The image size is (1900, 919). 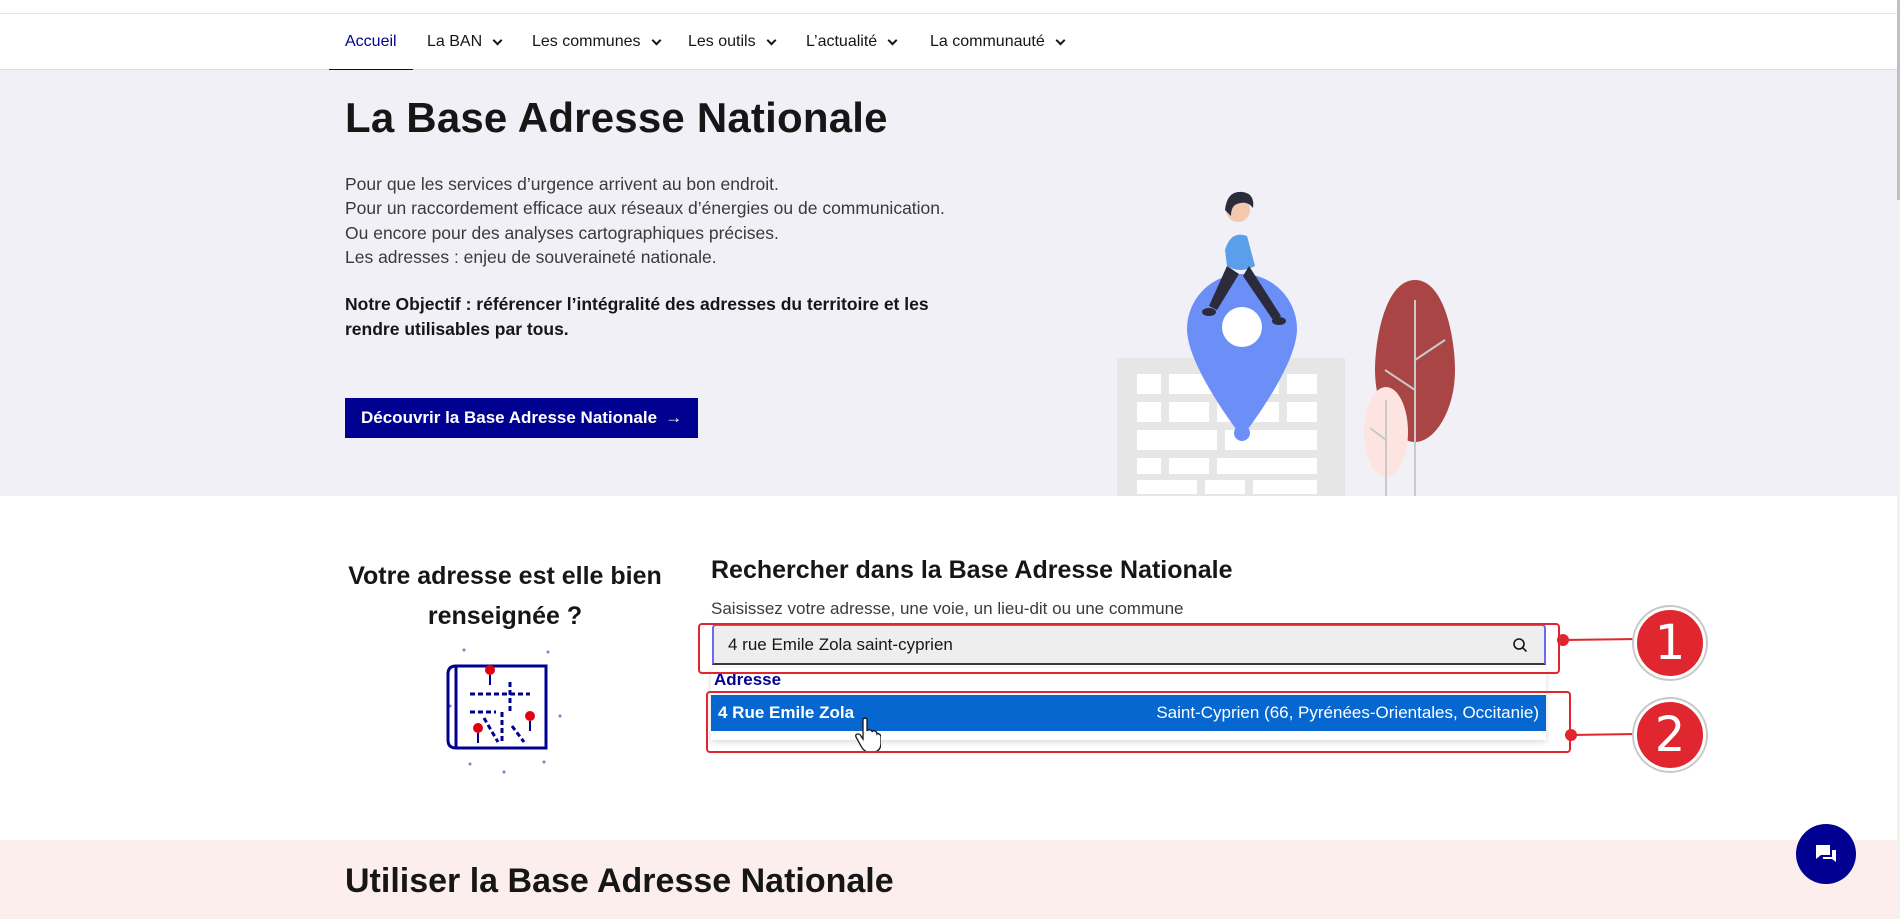 I want to click on nav-label: Les communes, so click(x=586, y=41).